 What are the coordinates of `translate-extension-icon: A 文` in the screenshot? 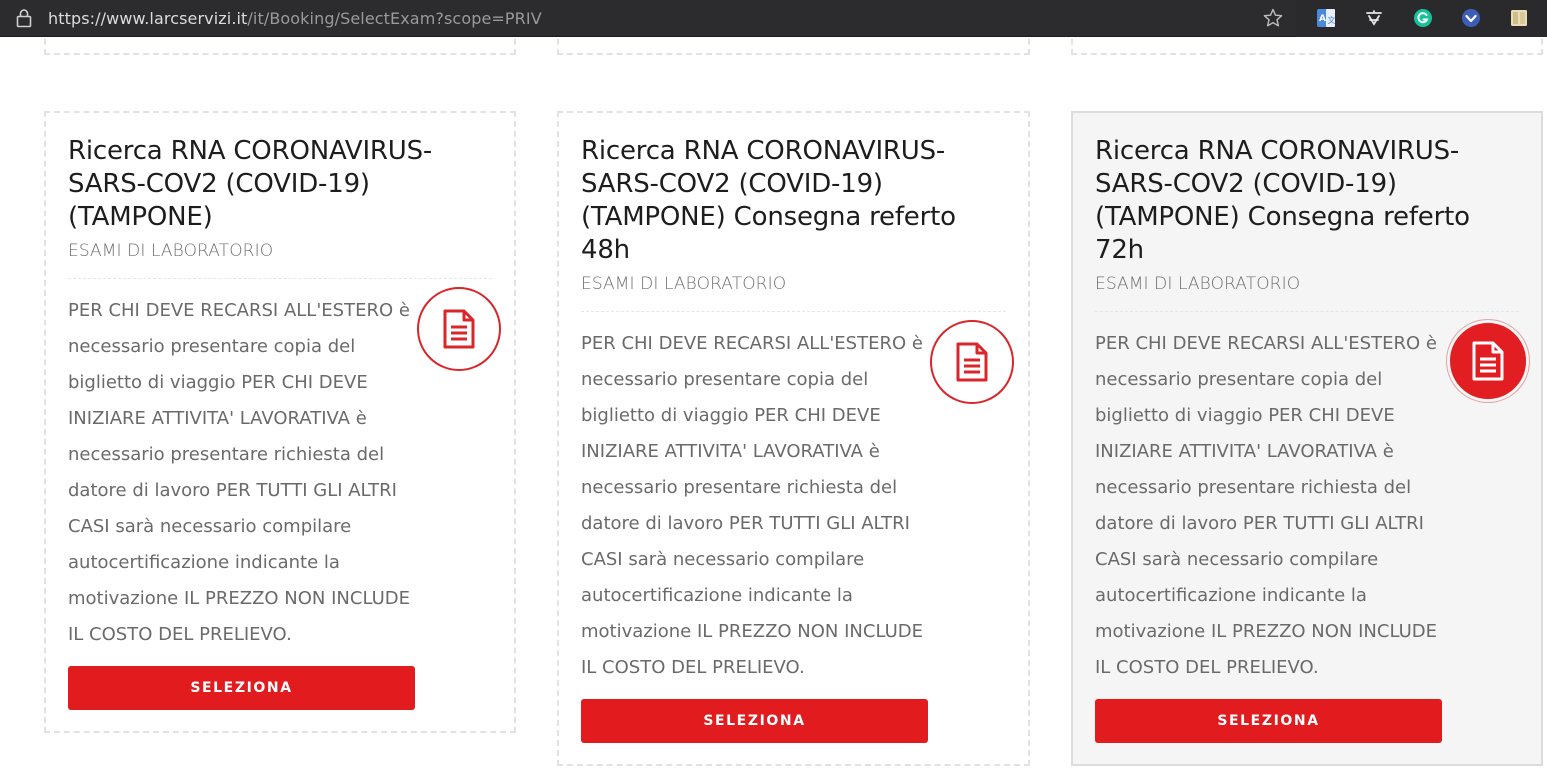 It's located at (1326, 18).